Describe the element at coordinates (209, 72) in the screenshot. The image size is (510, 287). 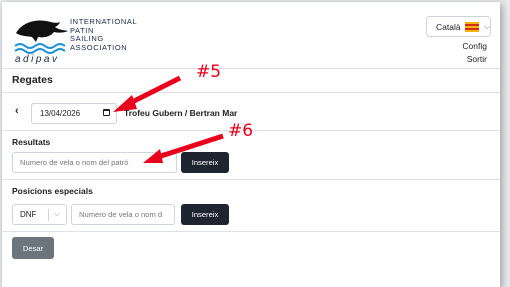
I see `annotation-label-5: #5` at that location.